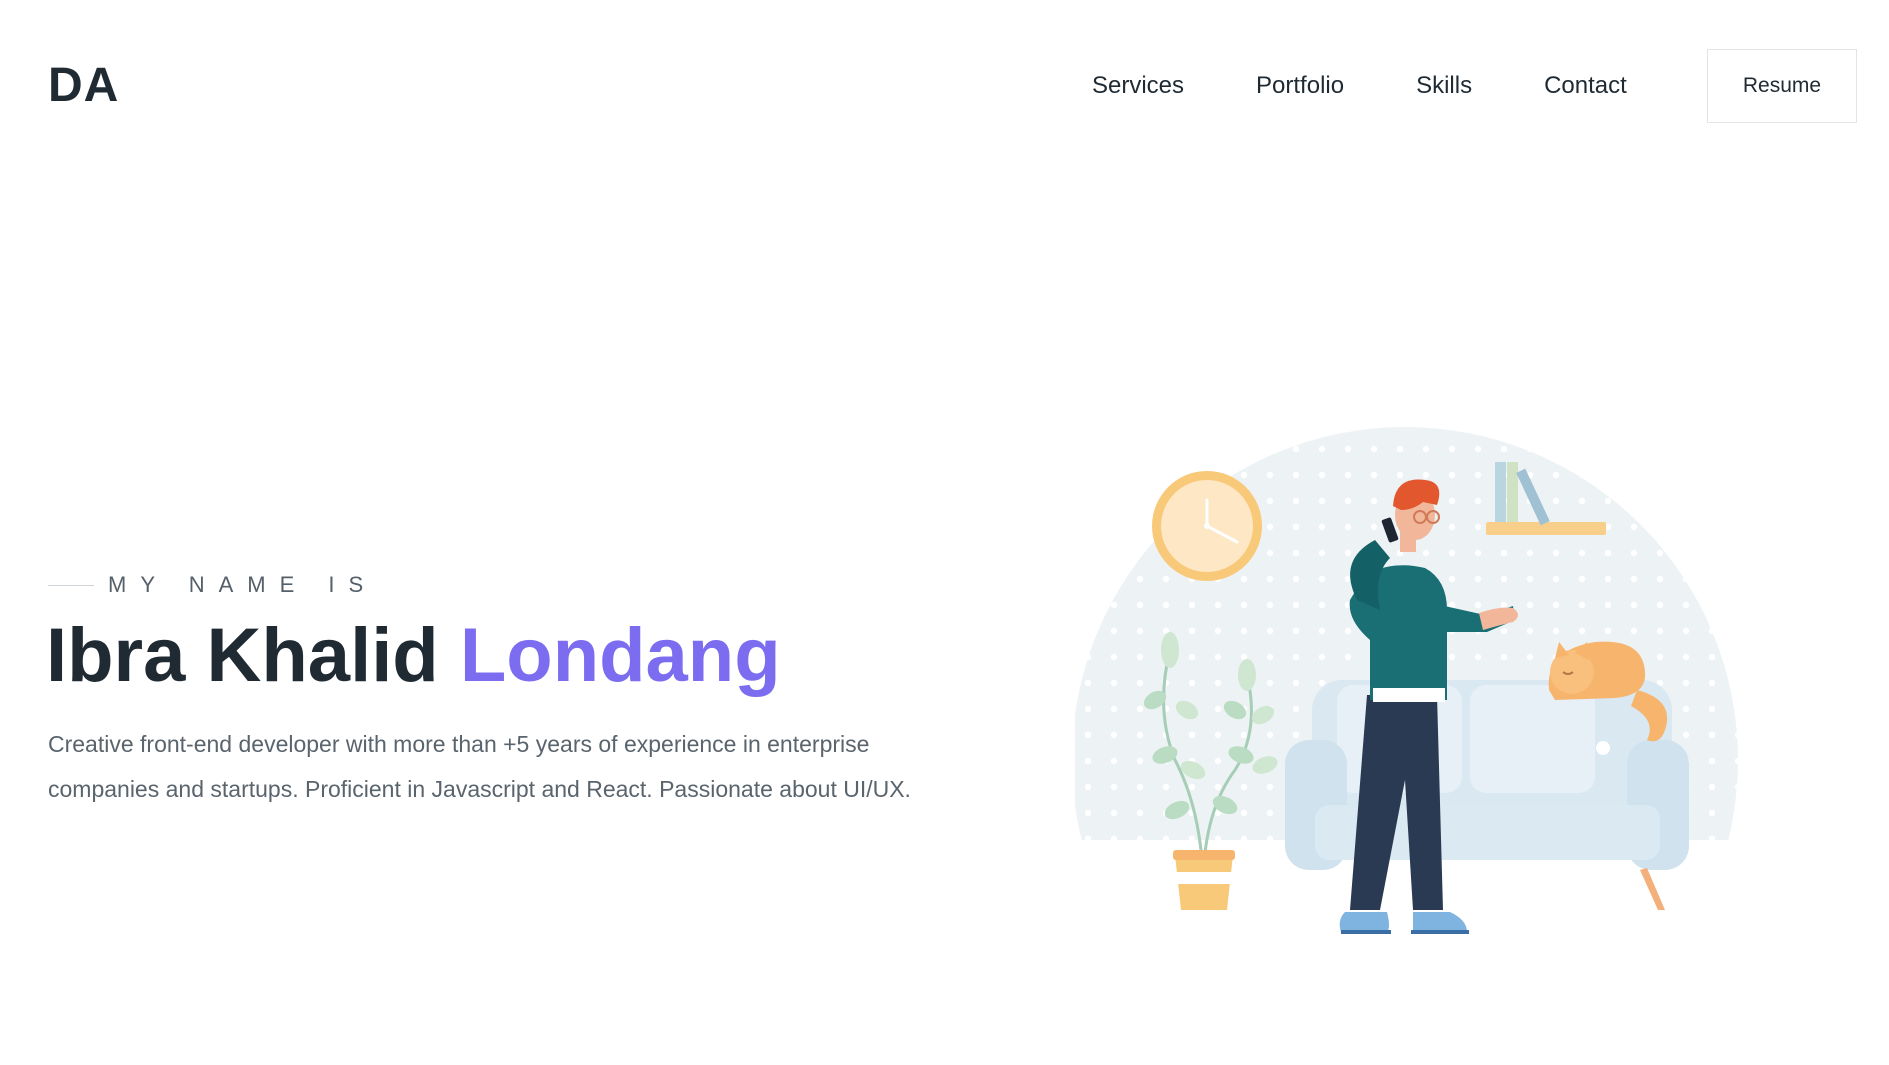 This screenshot has height=1065, width=1889. I want to click on sofa-icon, so click(1487, 795).